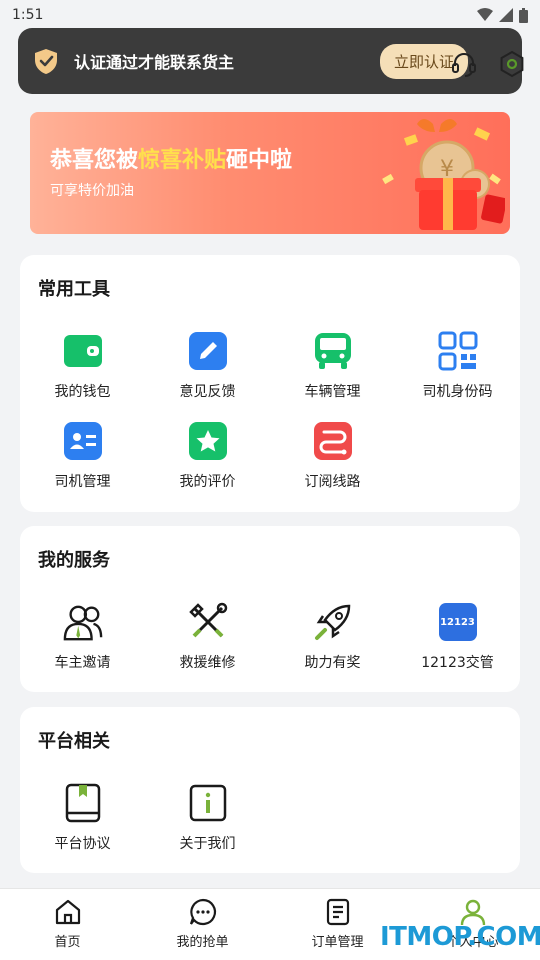  What do you see at coordinates (270, 61) in the screenshot?
I see `verification-notice: 认证通过才能联系货主 立即认证` at bounding box center [270, 61].